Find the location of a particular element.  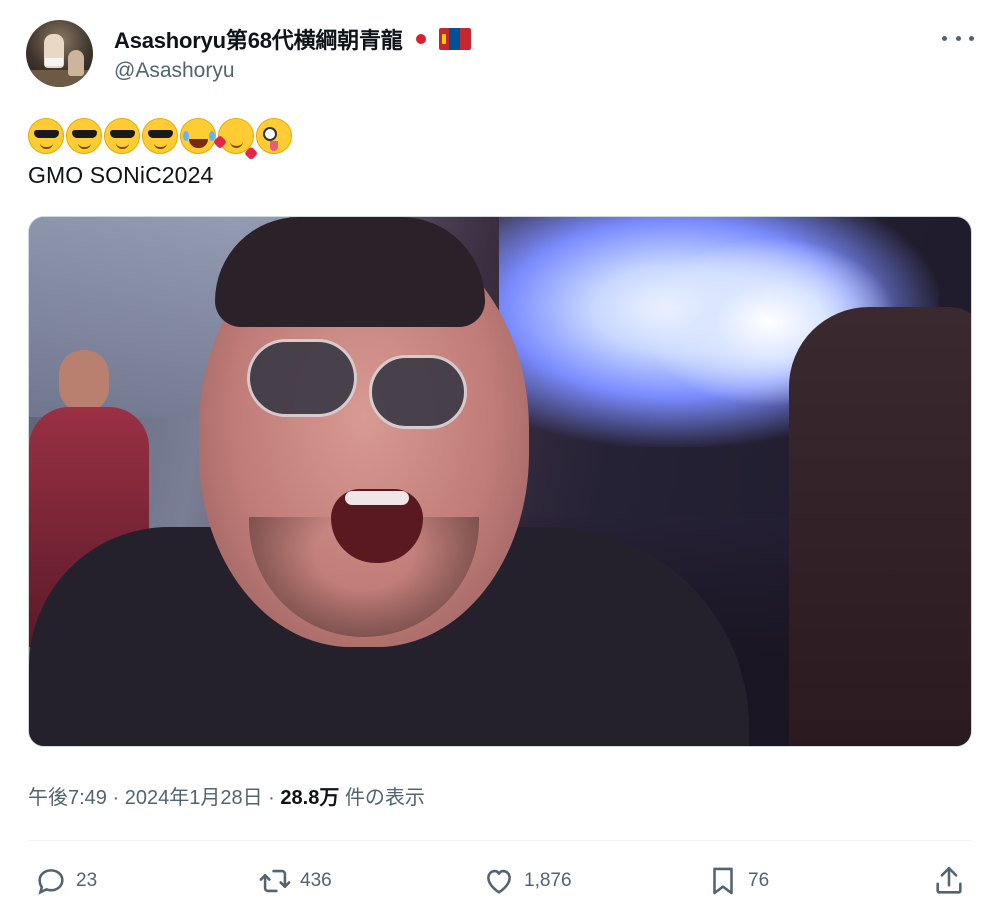

reply-button: 23 is located at coordinates (65, 881).